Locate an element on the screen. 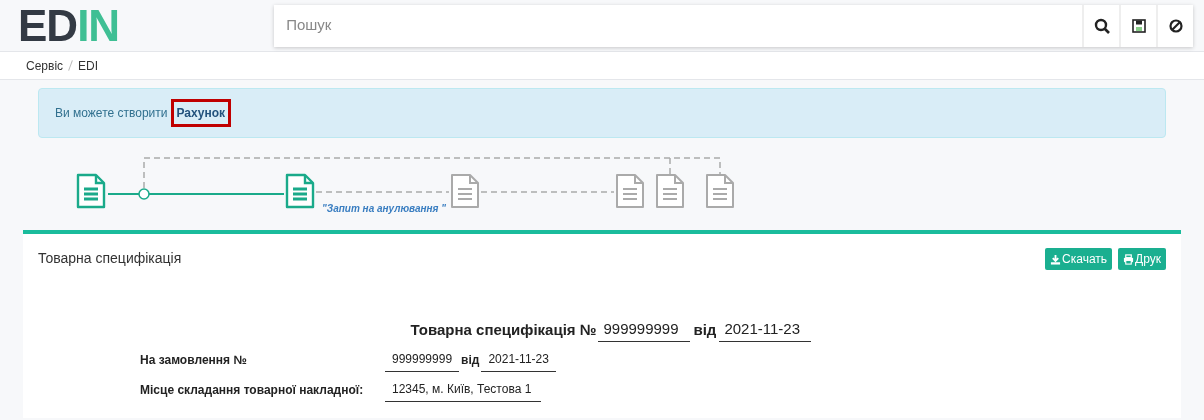 The image size is (1204, 420). field-label: Місце складання товарної накладної: is located at coordinates (252, 390).